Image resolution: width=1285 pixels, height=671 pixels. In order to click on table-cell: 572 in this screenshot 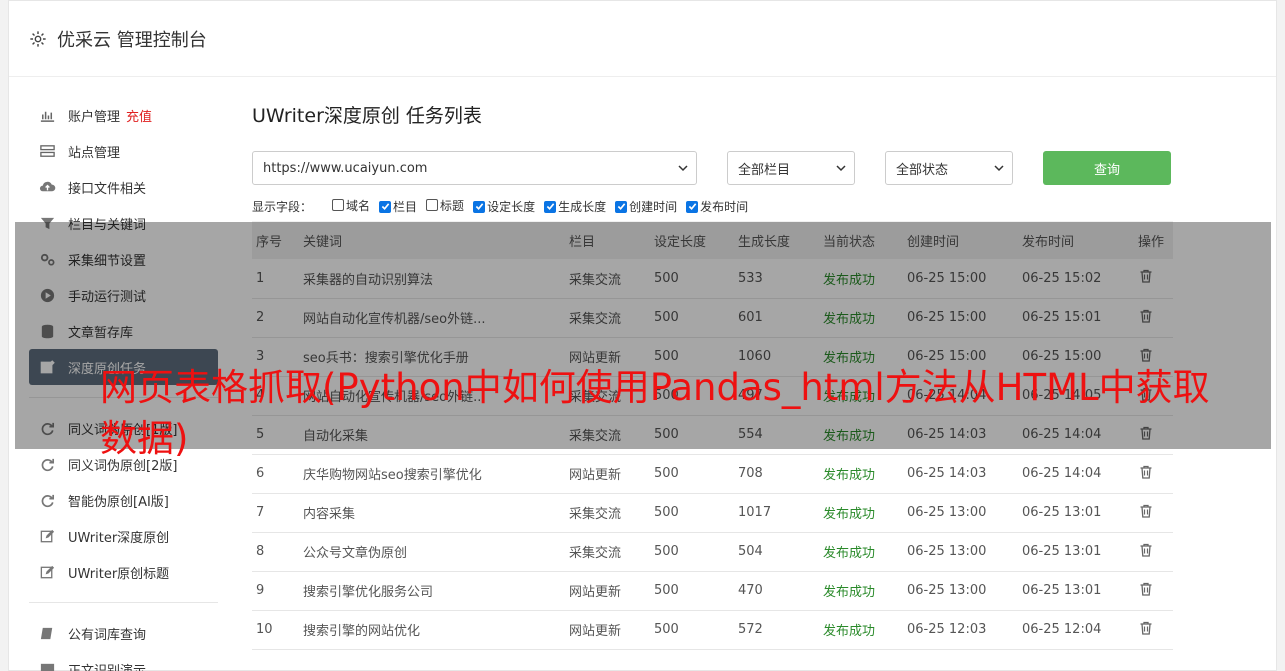, I will do `click(776, 630)`.